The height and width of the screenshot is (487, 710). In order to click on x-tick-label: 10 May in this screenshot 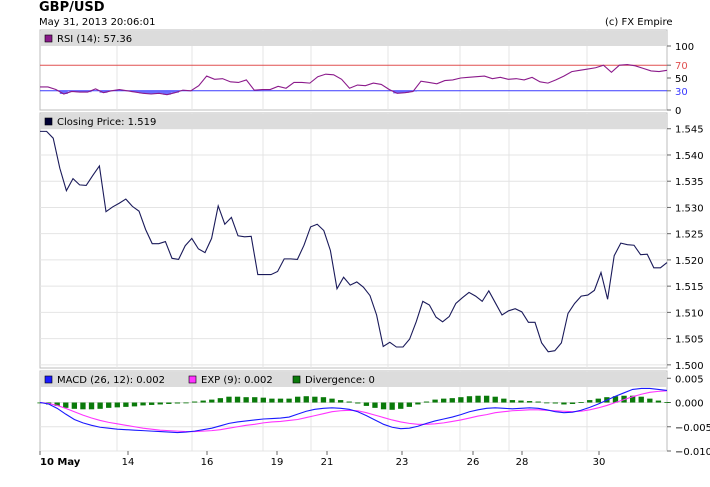, I will do `click(60, 462)`.